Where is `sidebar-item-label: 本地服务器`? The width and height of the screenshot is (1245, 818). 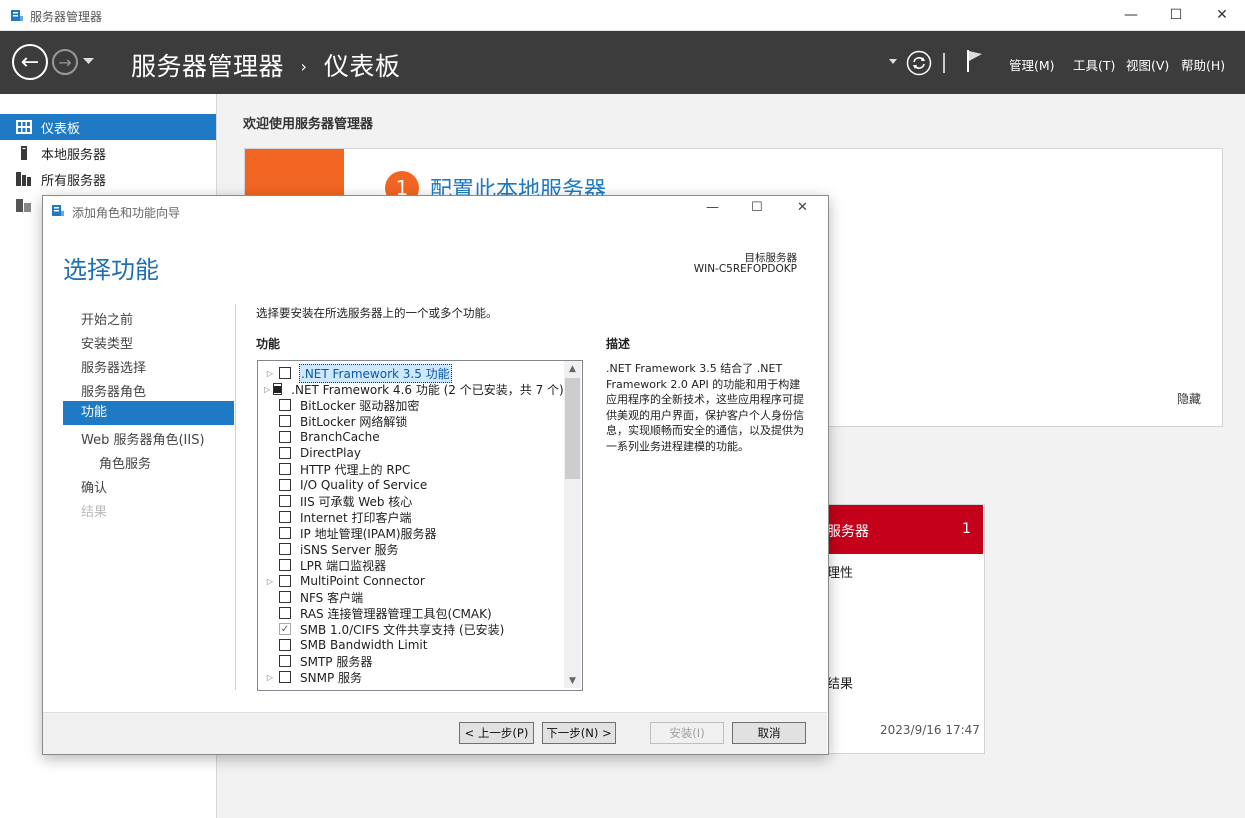
sidebar-item-label: 本地服务器 is located at coordinates (74, 155).